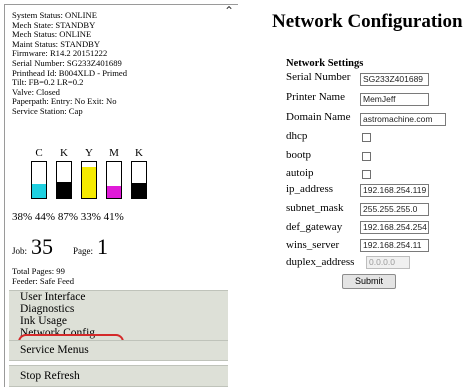 The height and width of the screenshot is (387, 467). What do you see at coordinates (318, 117) in the screenshot?
I see `domain-name-label: Domain Name` at bounding box center [318, 117].